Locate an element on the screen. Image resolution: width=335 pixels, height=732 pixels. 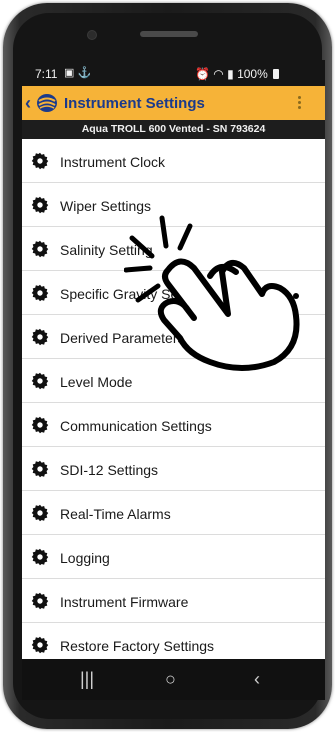
page-title: Instrument Settings is located at coordinates (134, 103).